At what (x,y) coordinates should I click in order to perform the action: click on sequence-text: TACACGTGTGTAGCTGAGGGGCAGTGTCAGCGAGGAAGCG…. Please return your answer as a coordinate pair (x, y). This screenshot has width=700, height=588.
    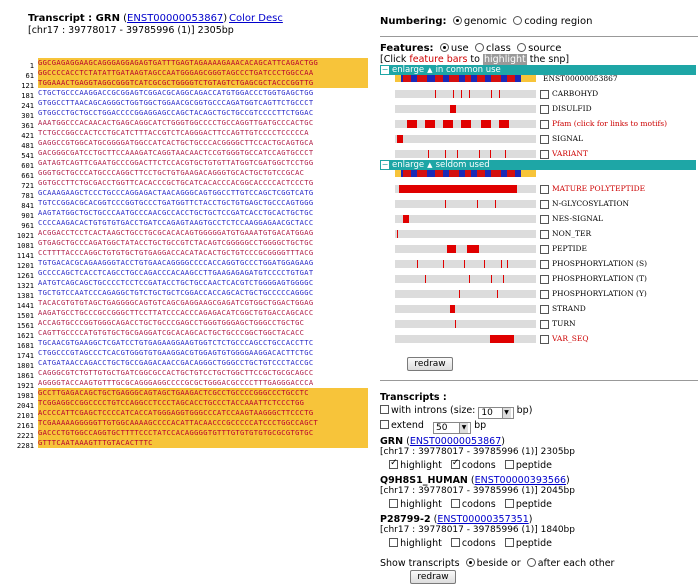
    Looking at the image, I should click on (203, 303).